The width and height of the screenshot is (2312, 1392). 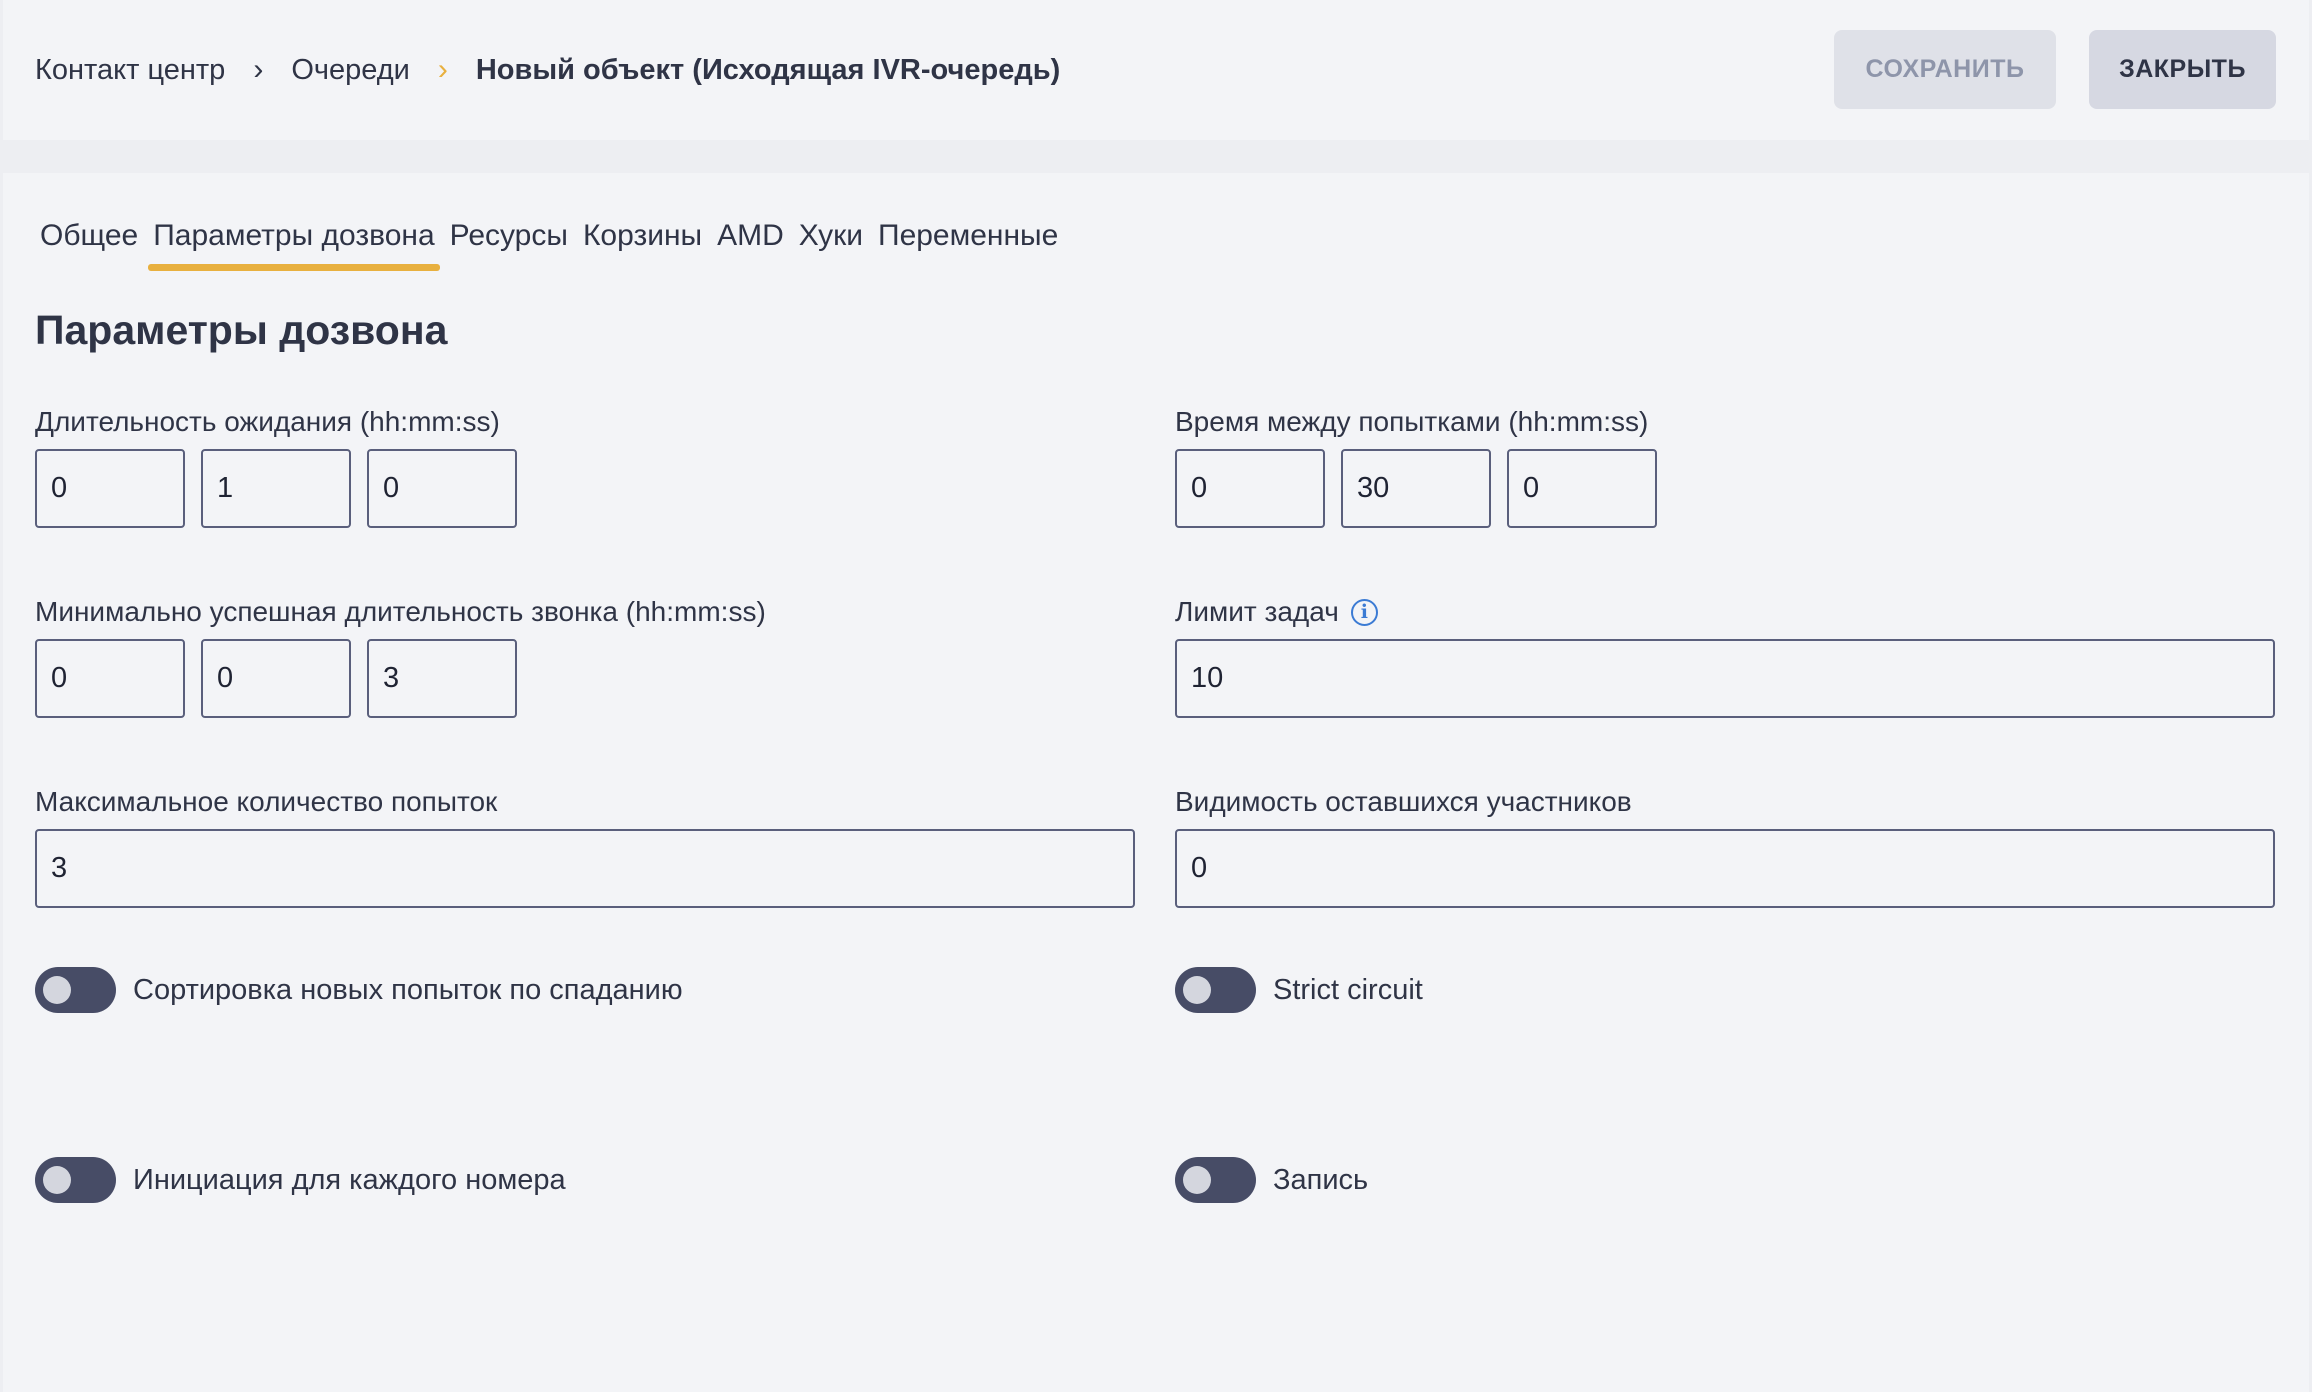 I want to click on breadcrumb-queues: Очереди, so click(x=350, y=70).